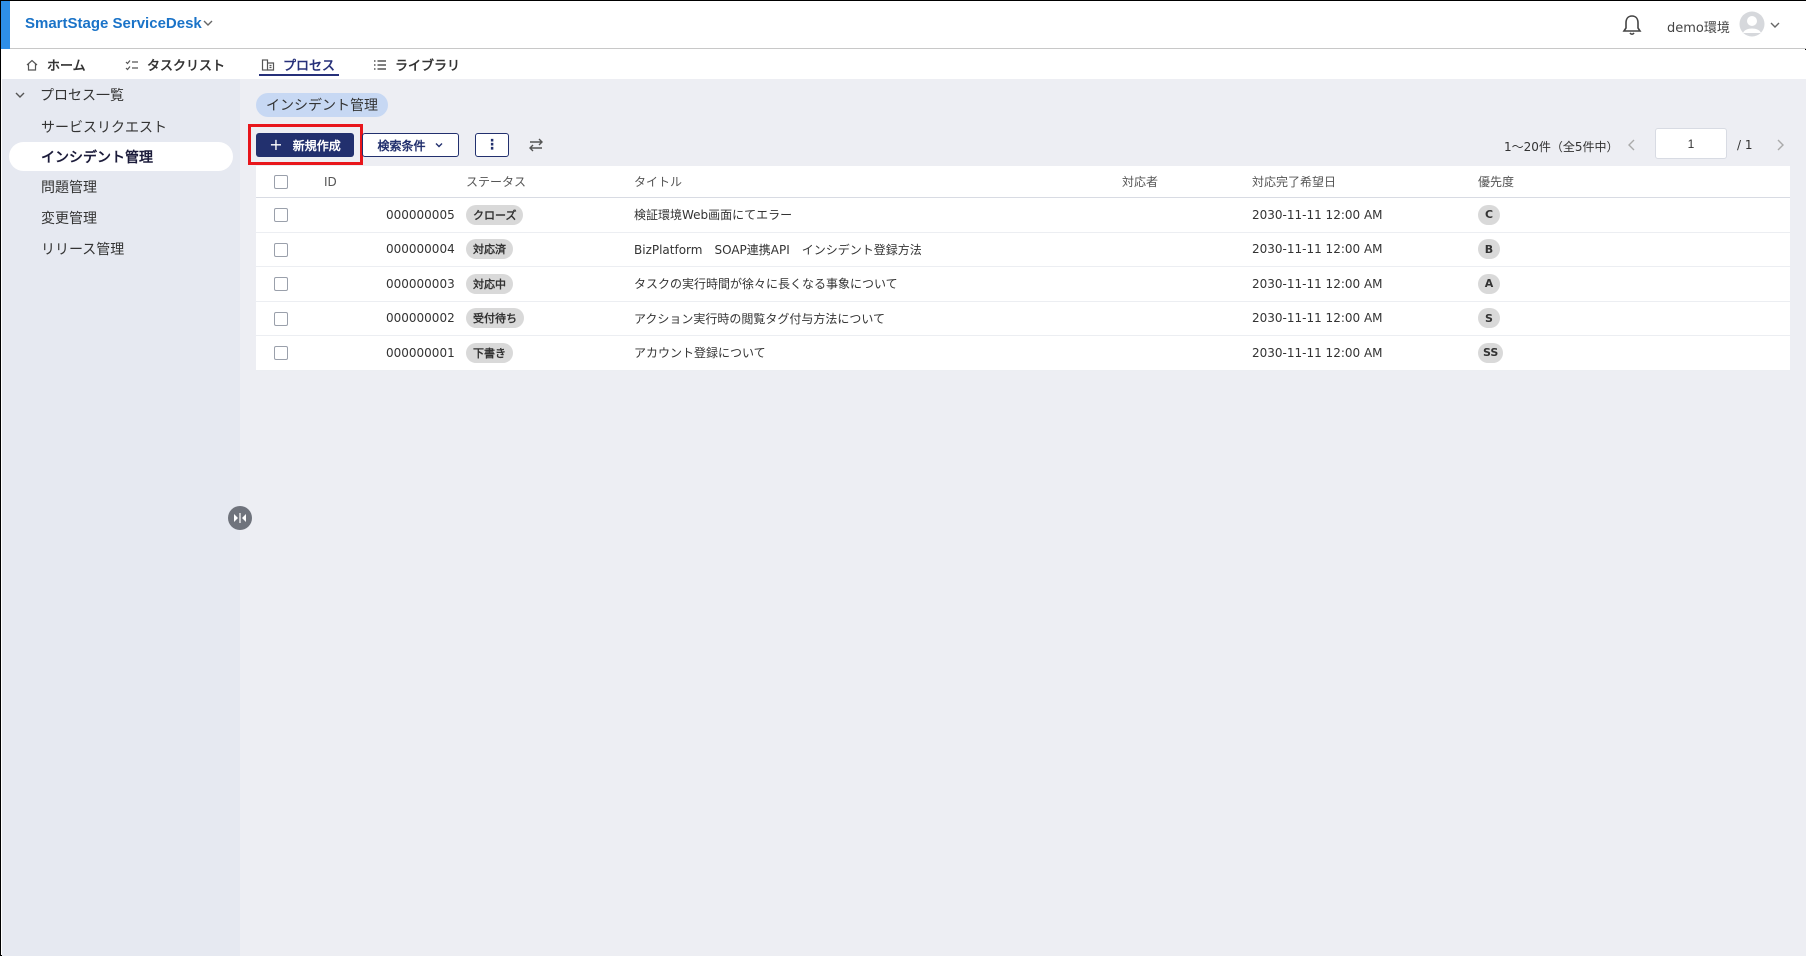 The width and height of the screenshot is (1806, 956). I want to click on tab-process: プロセス, so click(299, 64).